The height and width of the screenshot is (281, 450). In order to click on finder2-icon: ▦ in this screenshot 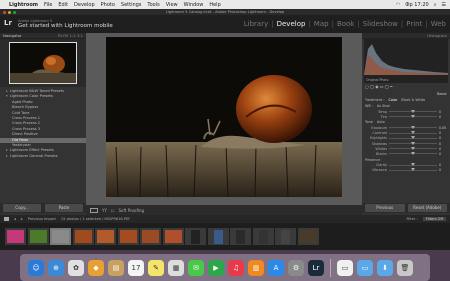, I will do `click(176, 267)`.